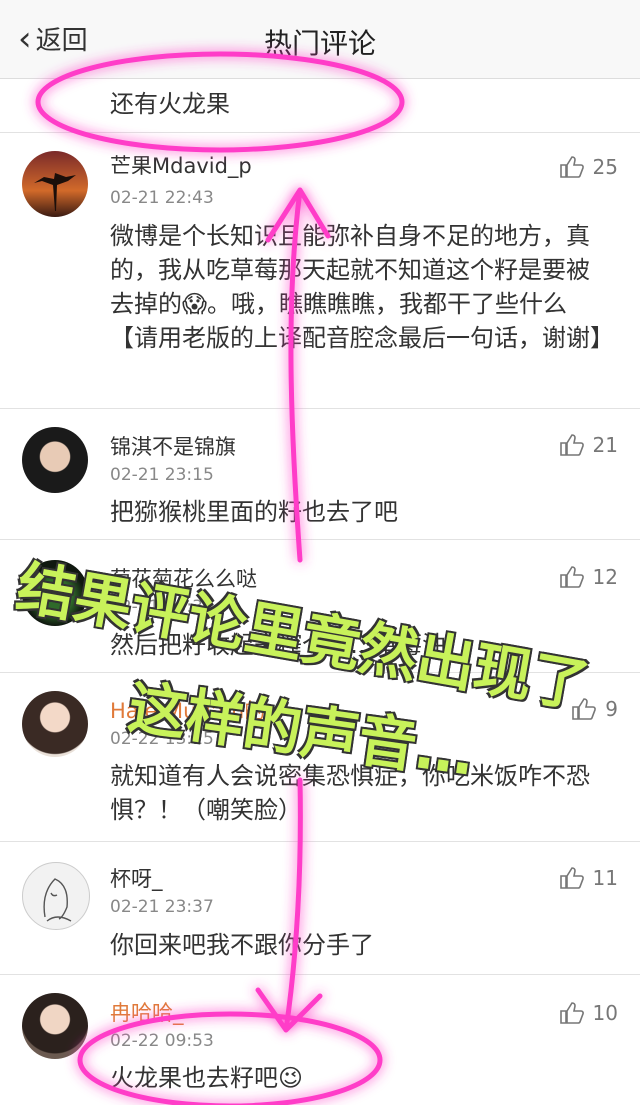 The height and width of the screenshot is (1105, 640). I want to click on timestamp: 02-21 23:37, so click(162, 907).